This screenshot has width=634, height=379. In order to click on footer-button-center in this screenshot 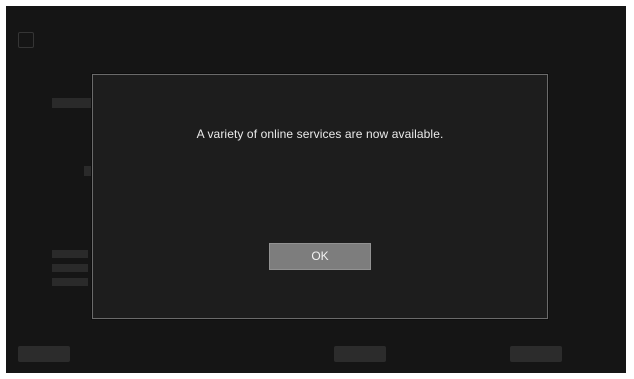, I will do `click(360, 354)`.